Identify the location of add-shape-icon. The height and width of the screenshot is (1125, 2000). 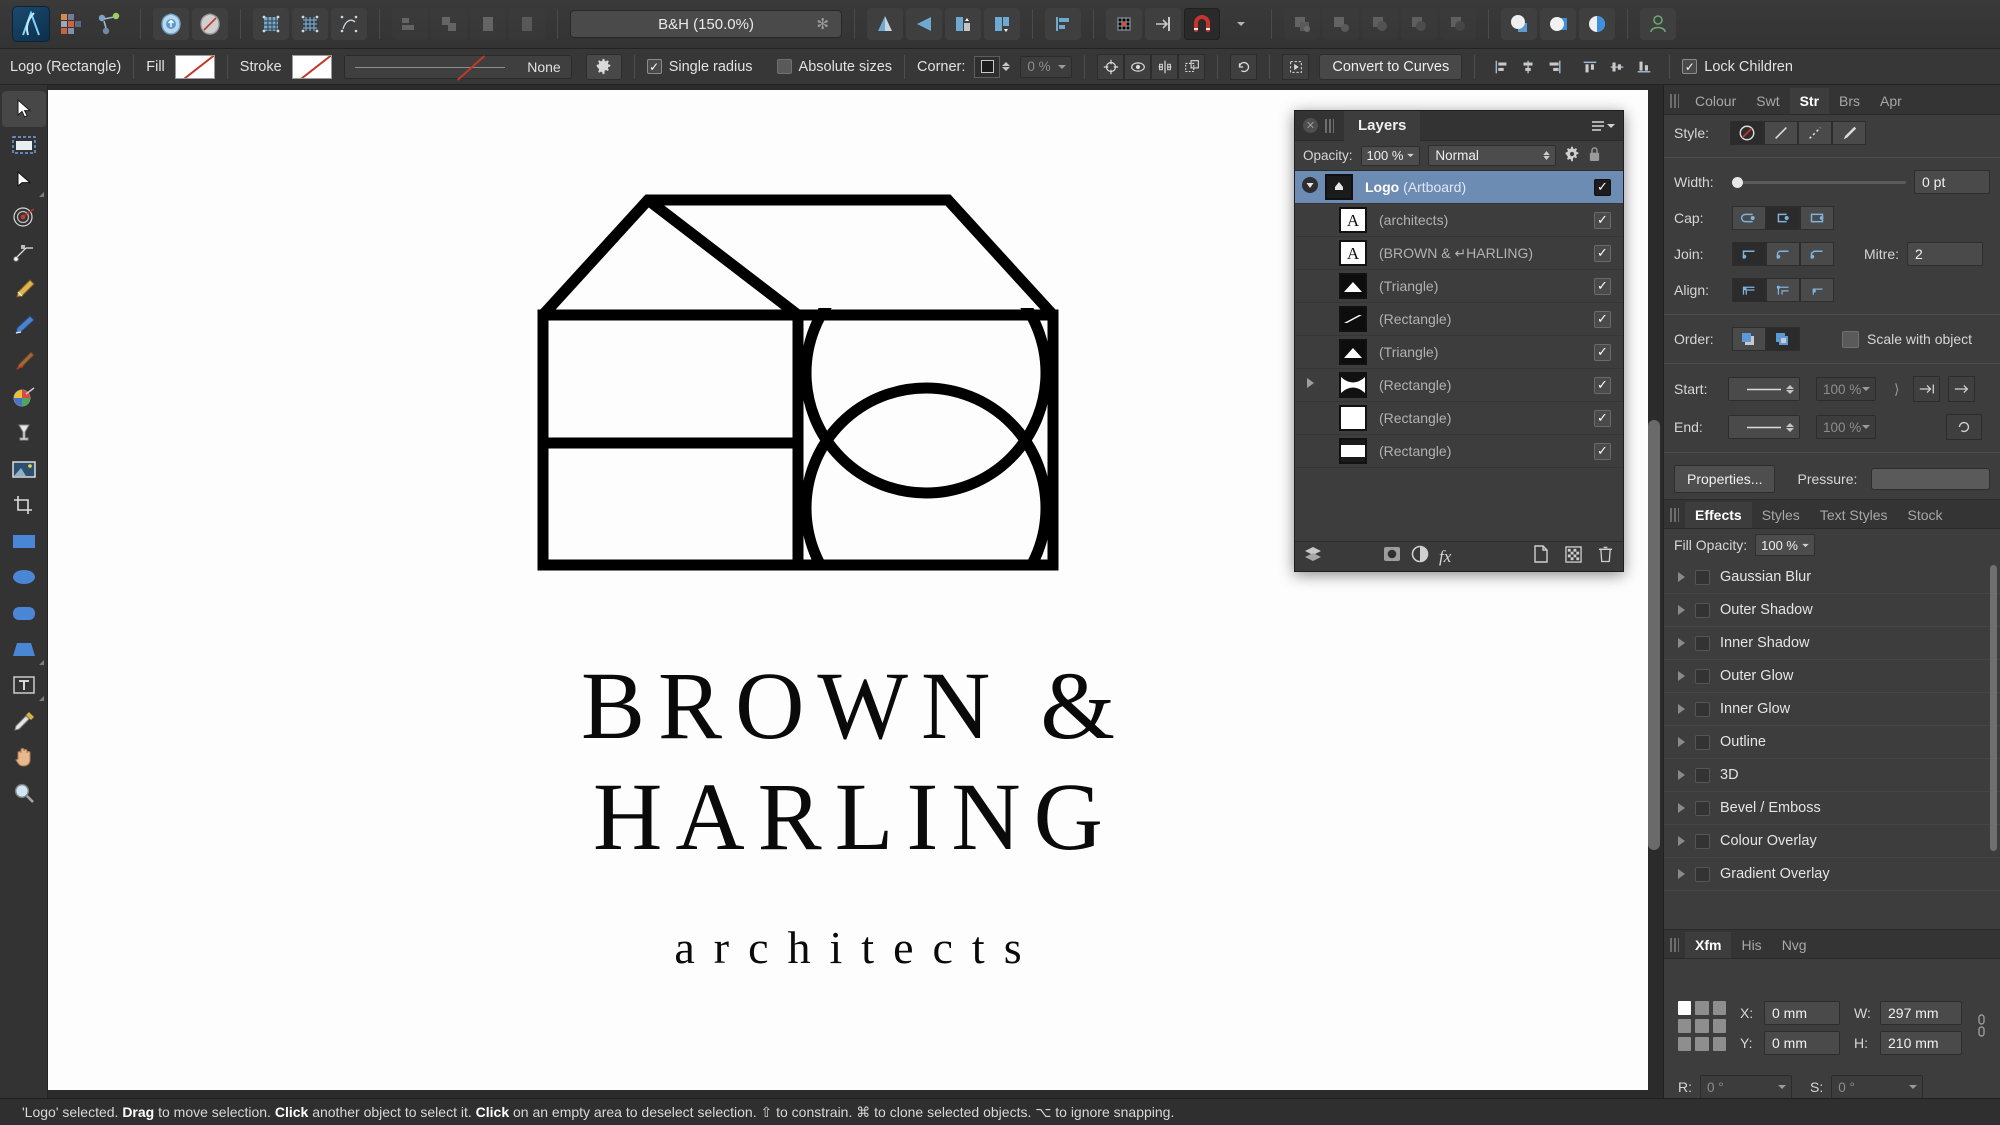
(171, 24).